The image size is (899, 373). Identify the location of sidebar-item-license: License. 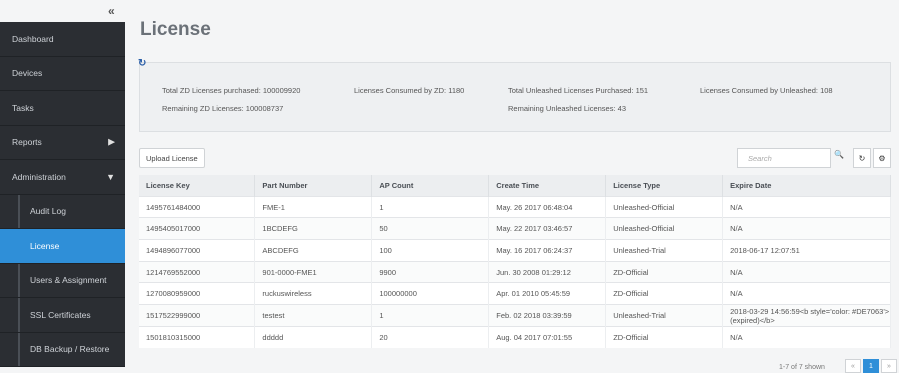
(62, 246).